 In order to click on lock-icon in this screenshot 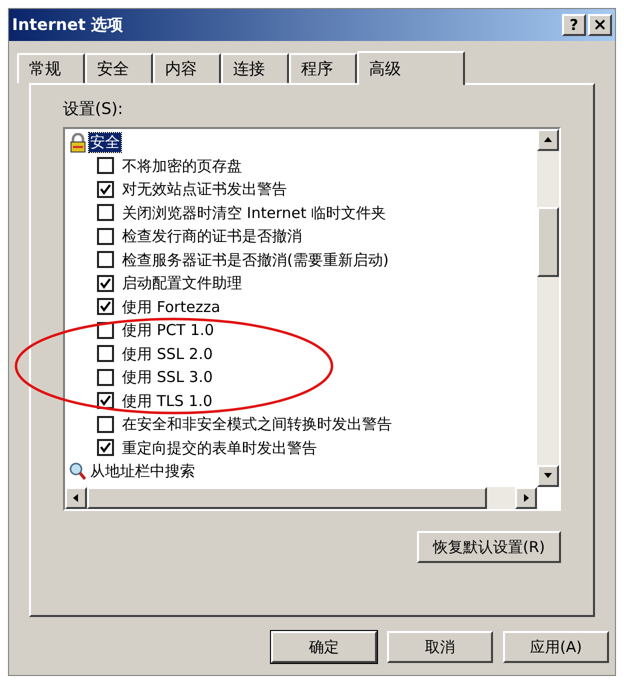, I will do `click(78, 142)`.